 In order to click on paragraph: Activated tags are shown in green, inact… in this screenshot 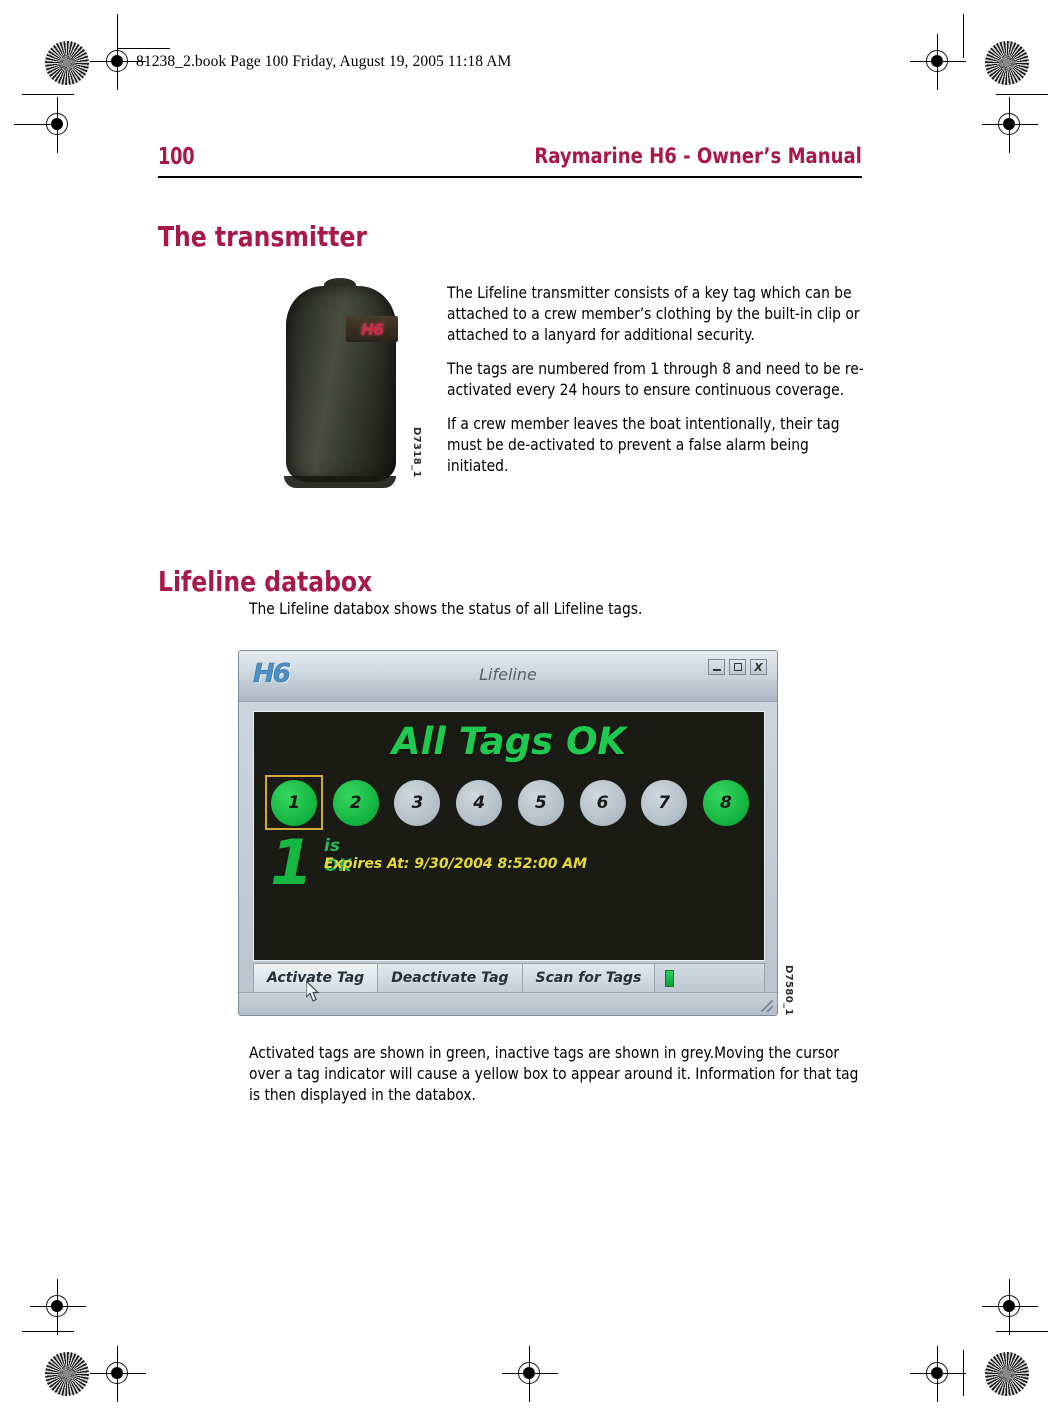, I will do `click(554, 1074)`.